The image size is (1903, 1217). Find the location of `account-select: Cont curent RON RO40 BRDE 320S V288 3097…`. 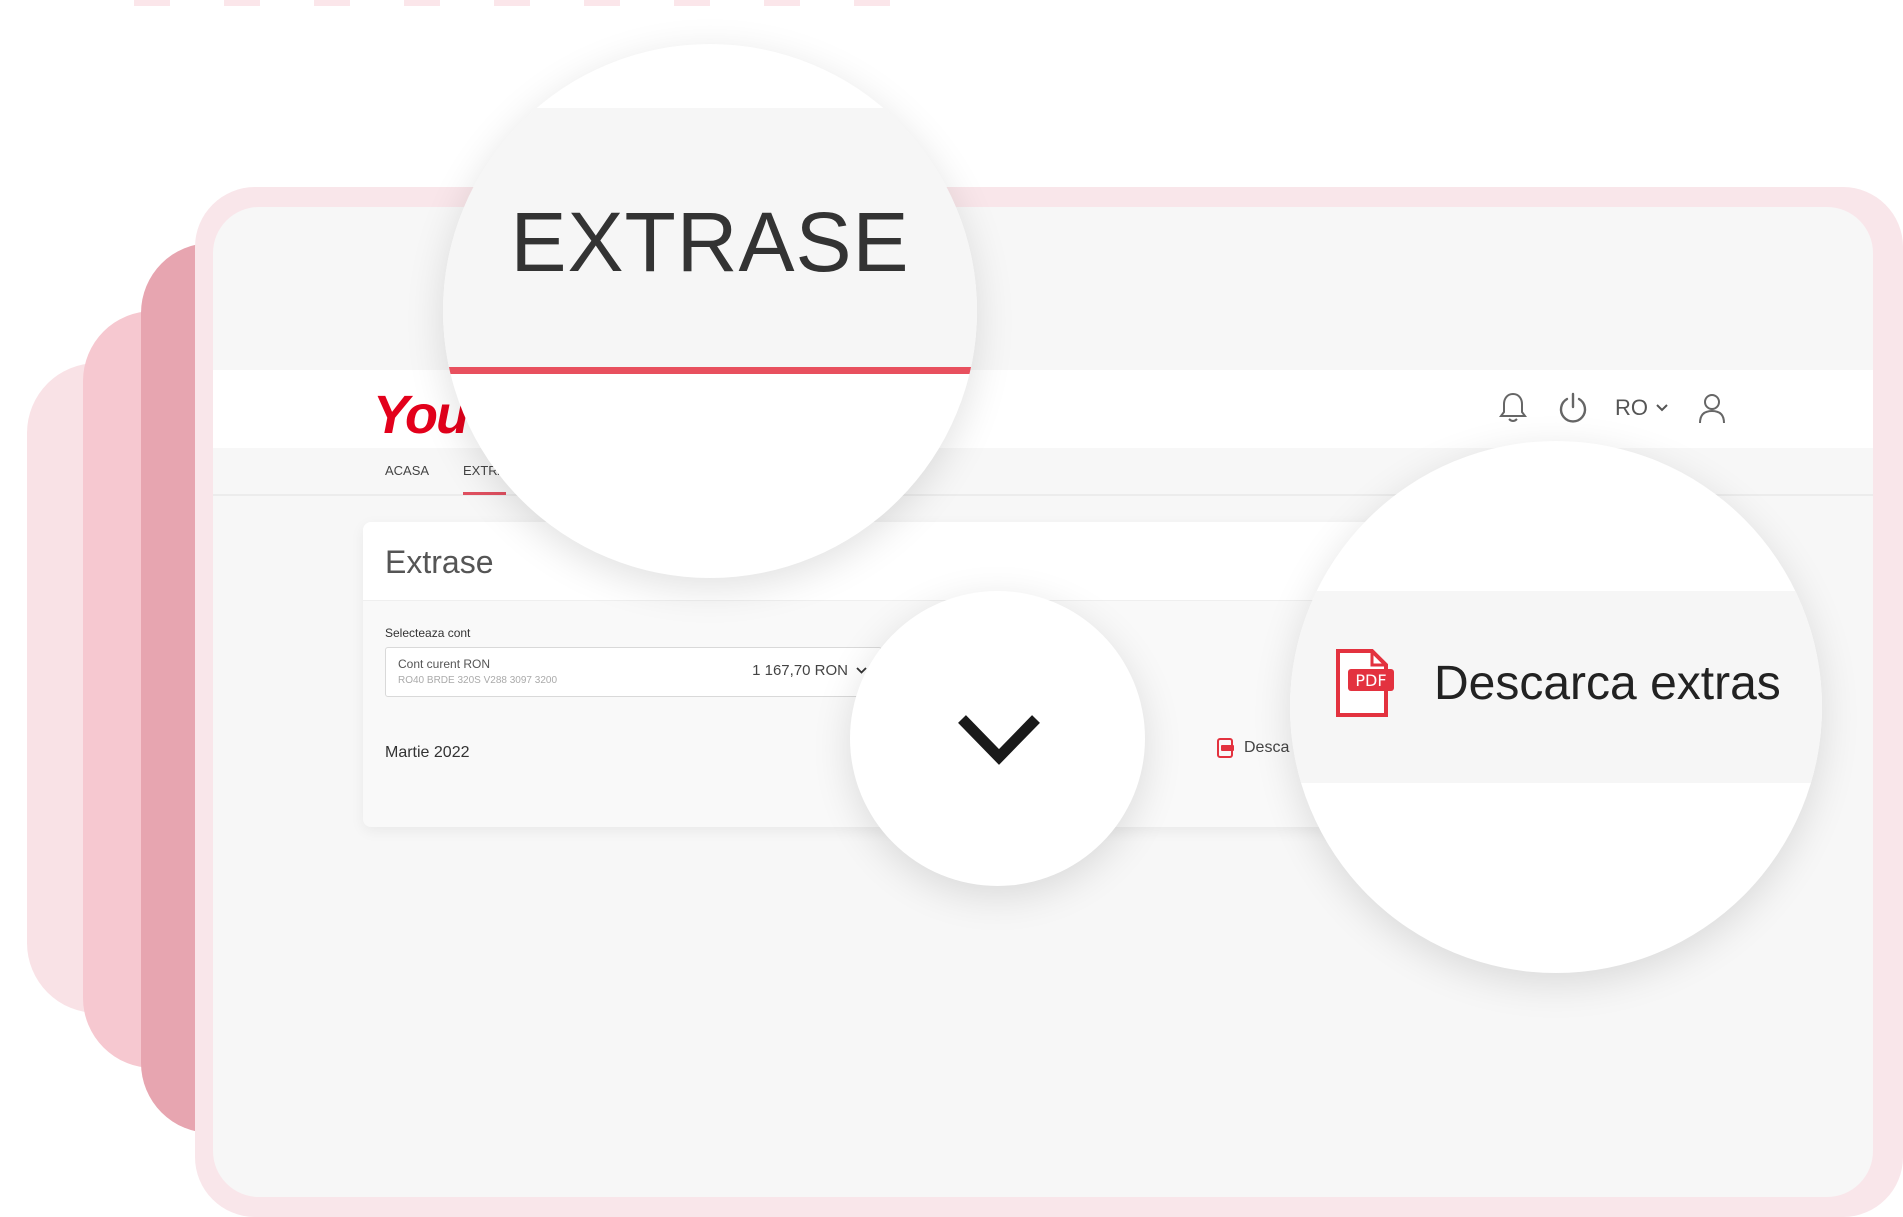

account-select: Cont curent RON RO40 BRDE 320S V288 3097… is located at coordinates (633, 672).